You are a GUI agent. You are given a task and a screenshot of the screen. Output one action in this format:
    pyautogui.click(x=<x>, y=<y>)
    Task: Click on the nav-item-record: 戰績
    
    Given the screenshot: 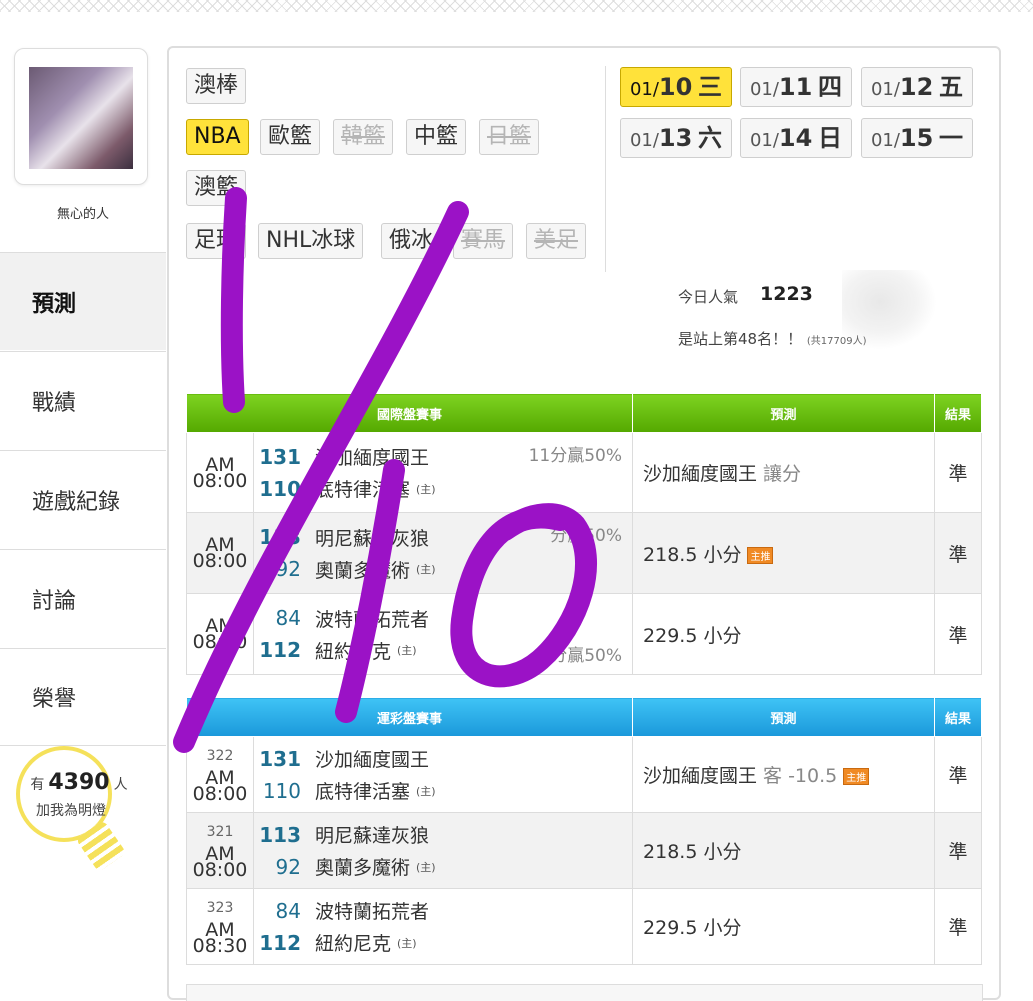 What is the action you would take?
    pyautogui.click(x=83, y=400)
    